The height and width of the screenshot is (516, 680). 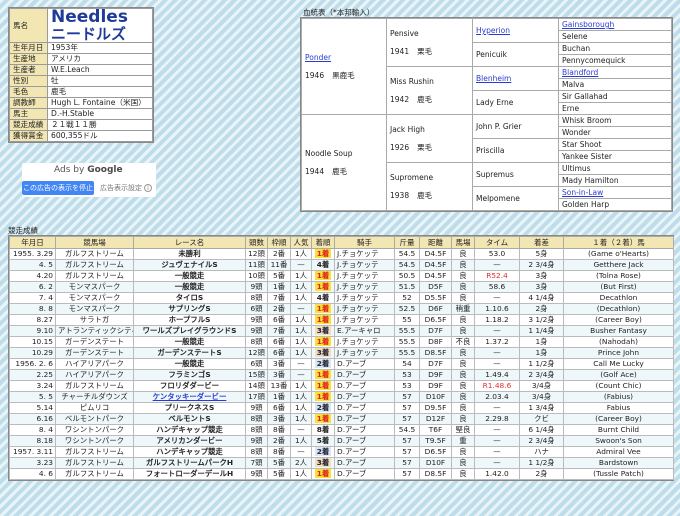 I want to click on race-dist: D8.5F, so click(x=435, y=353).